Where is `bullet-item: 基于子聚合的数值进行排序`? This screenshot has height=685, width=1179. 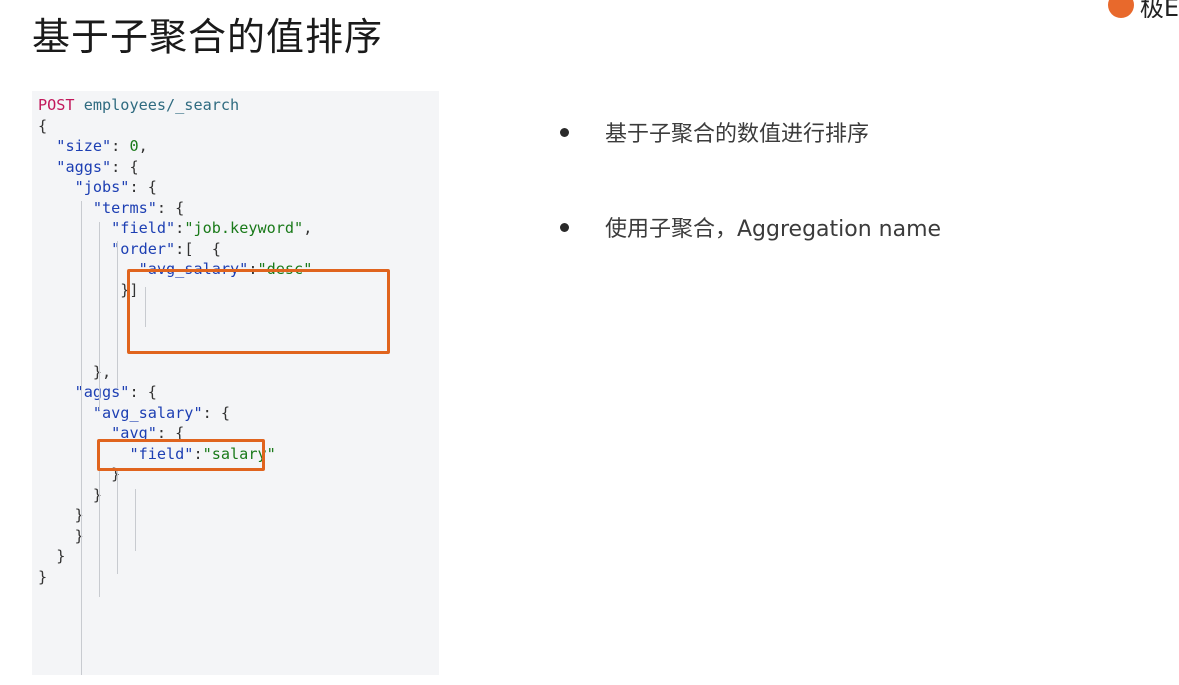
bullet-item: 基于子聚合的数值进行排序 is located at coordinates (714, 132).